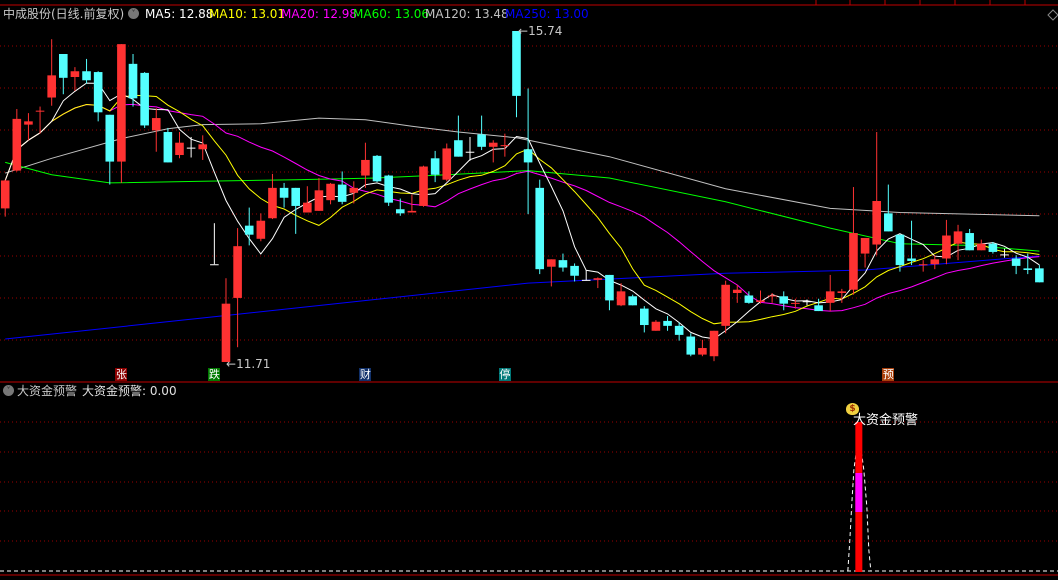 The width and height of the screenshot is (1058, 580). I want to click on event-tag: 预, so click(888, 374).